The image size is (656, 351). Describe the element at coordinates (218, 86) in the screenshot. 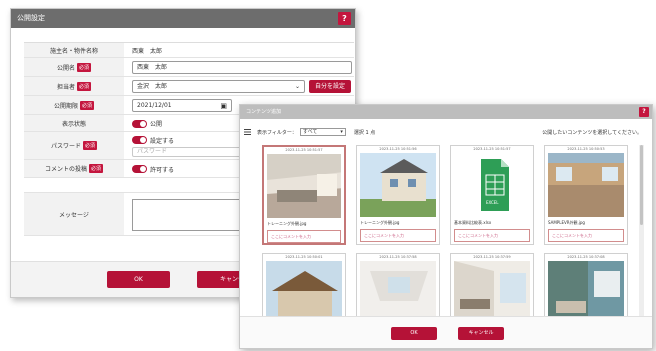

I see `staff-select: 金沢 太郎 ⌄` at that location.